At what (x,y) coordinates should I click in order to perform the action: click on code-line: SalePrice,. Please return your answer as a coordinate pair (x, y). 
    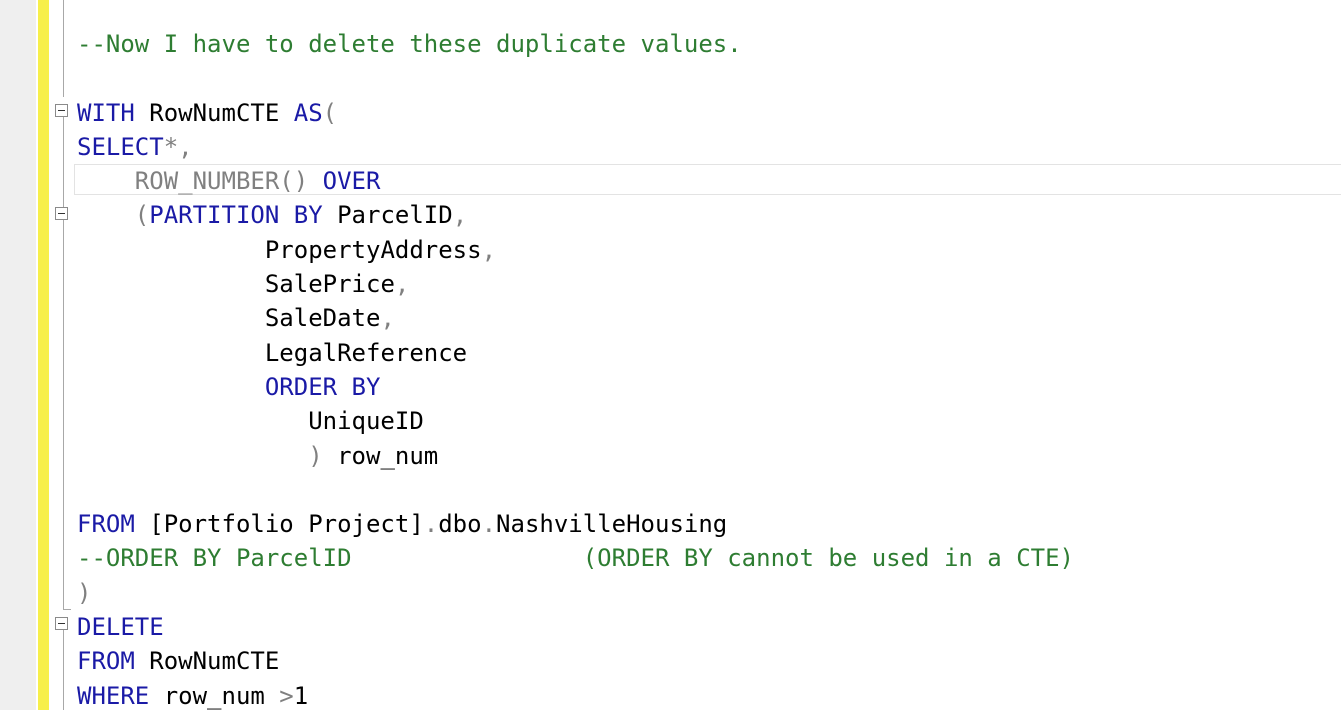
    Looking at the image, I should click on (575, 284).